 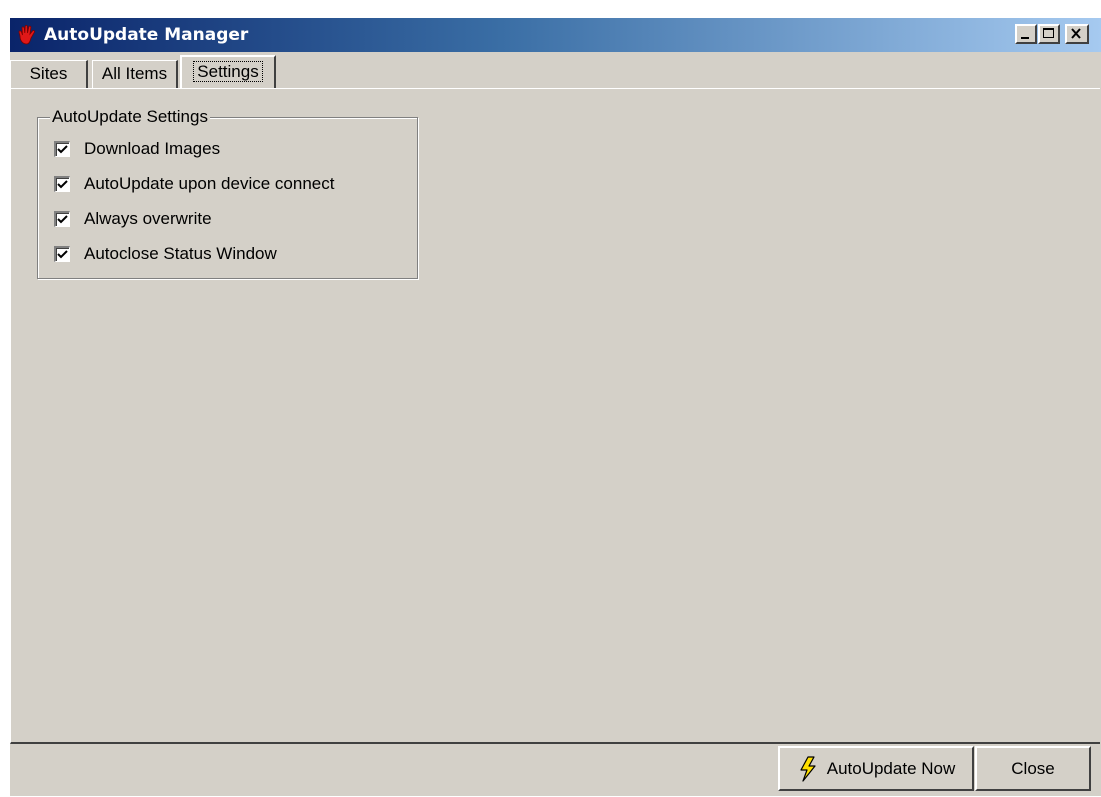 What do you see at coordinates (27, 35) in the screenshot?
I see `red-hand-icon` at bounding box center [27, 35].